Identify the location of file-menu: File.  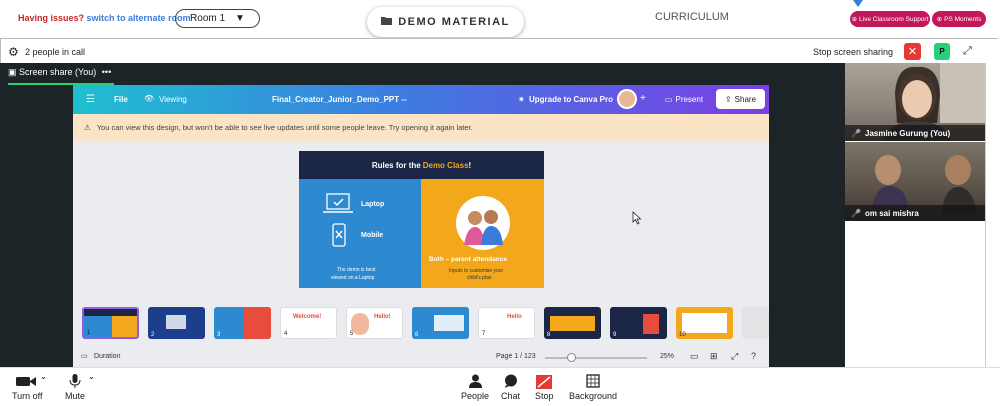
(121, 99).